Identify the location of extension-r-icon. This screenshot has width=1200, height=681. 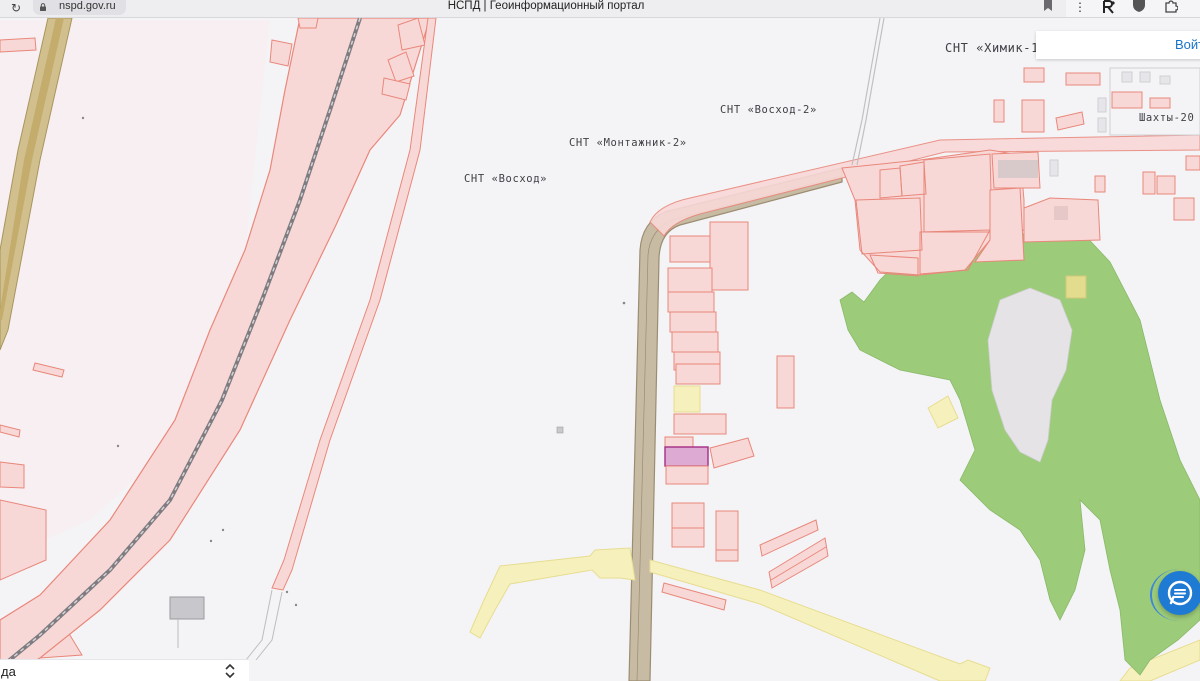
(1109, 7).